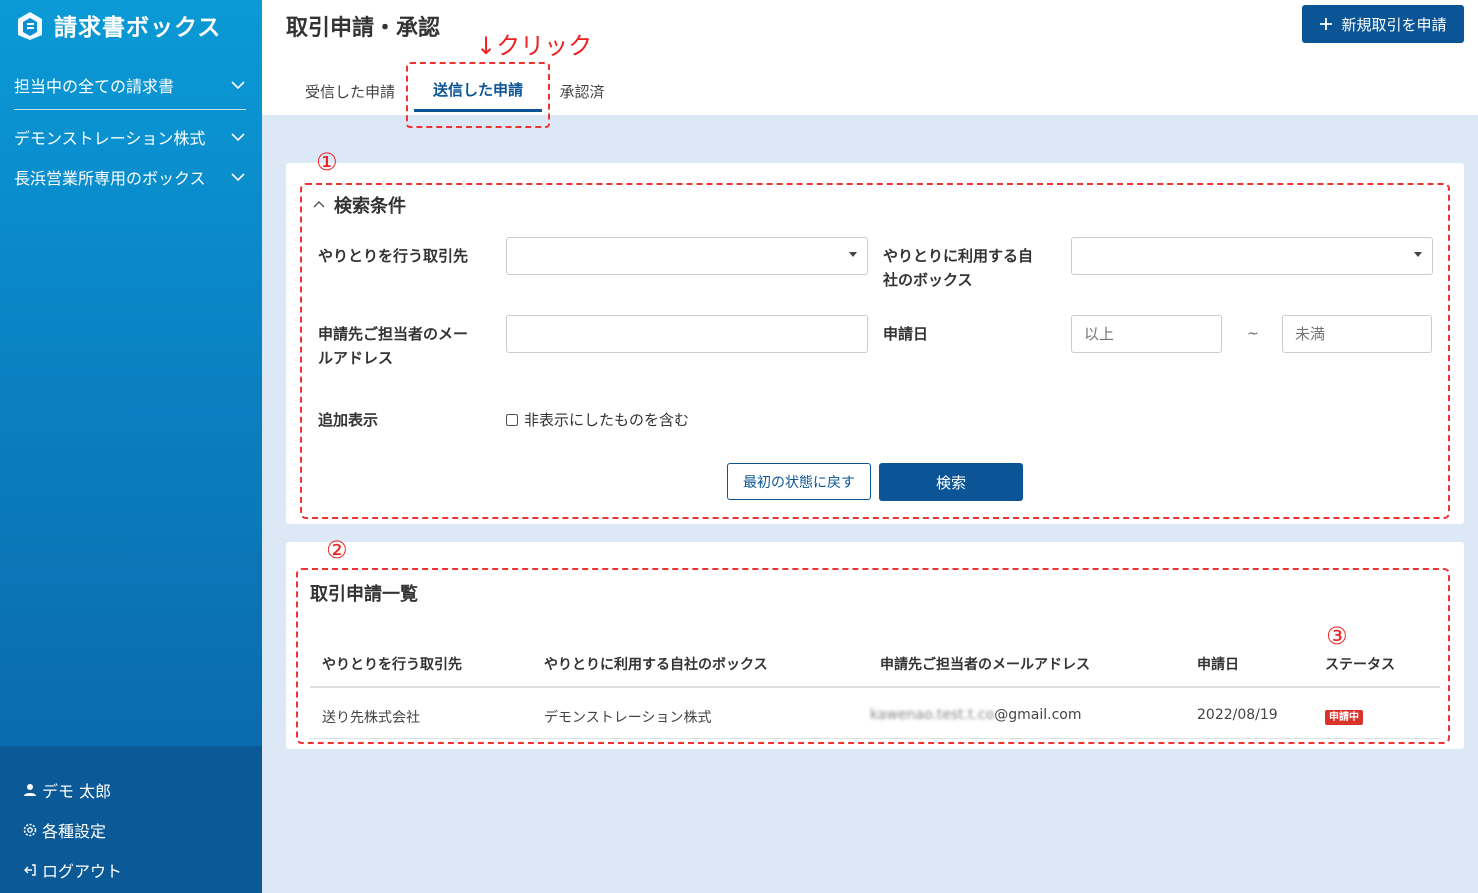 The width and height of the screenshot is (1478, 893). Describe the element at coordinates (875, 687) in the screenshot. I see `table-header-divider` at that location.